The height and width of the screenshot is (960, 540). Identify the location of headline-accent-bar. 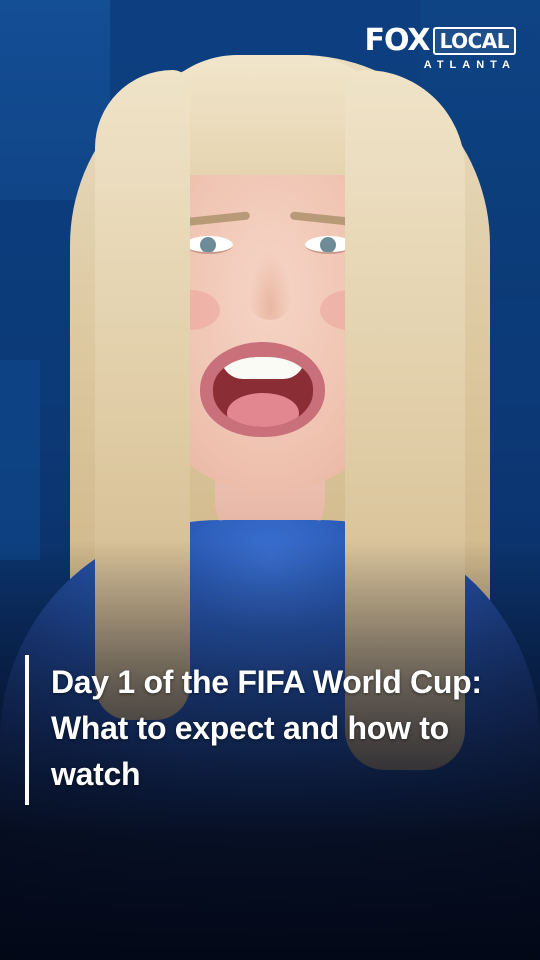
(27, 730).